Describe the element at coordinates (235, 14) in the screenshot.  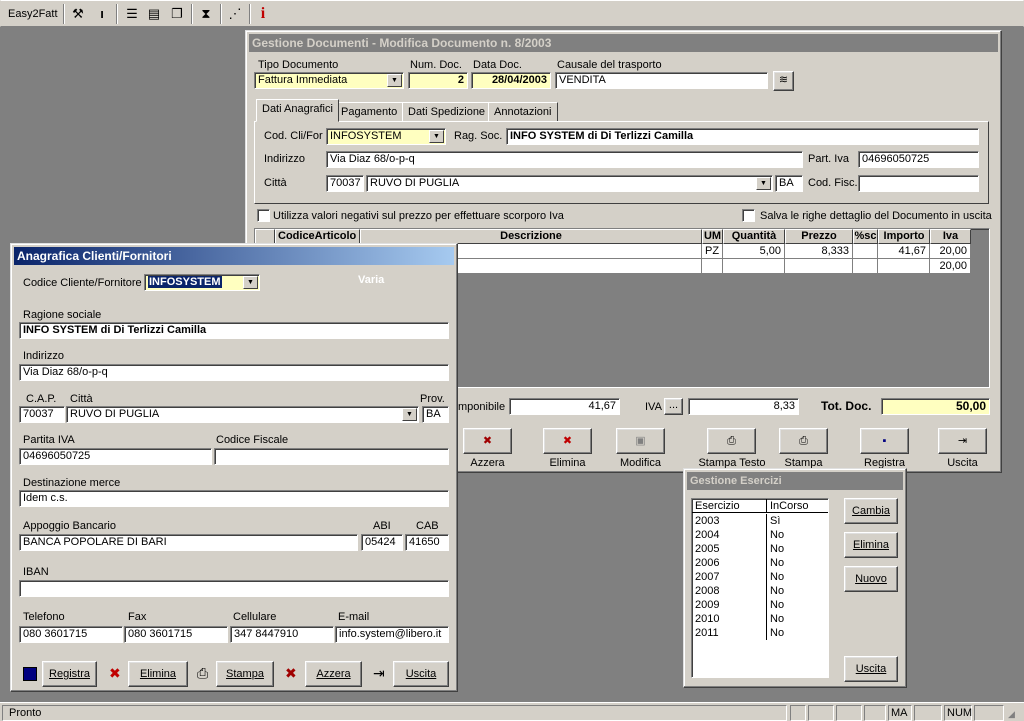
I see `sparkle-icon: ⋰` at that location.